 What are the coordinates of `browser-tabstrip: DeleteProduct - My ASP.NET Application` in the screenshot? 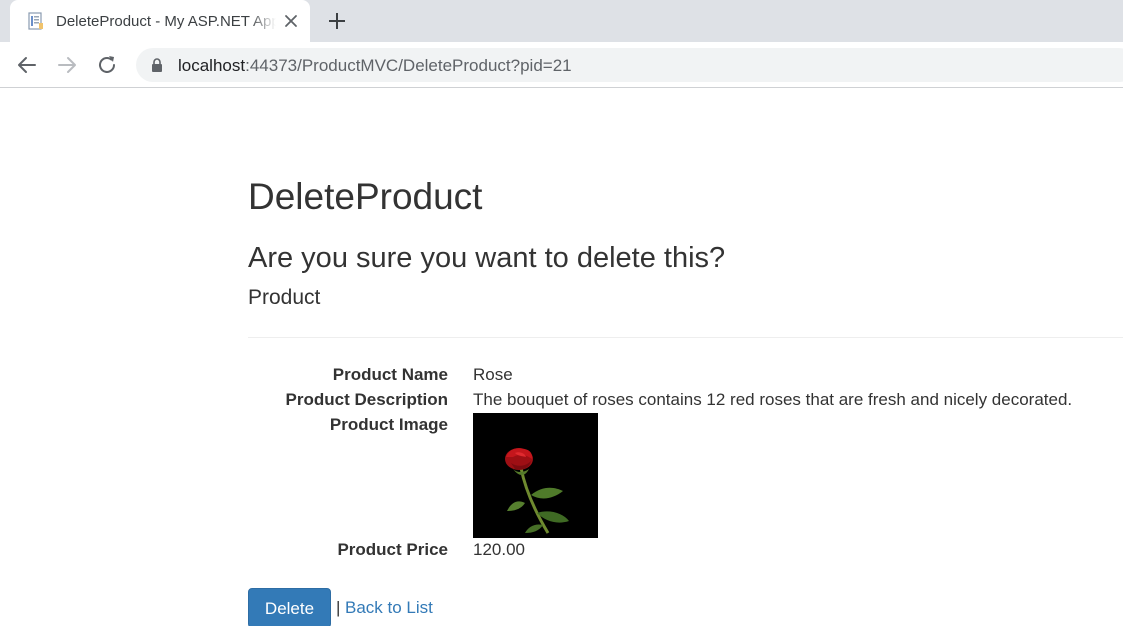 It's located at (561, 21).